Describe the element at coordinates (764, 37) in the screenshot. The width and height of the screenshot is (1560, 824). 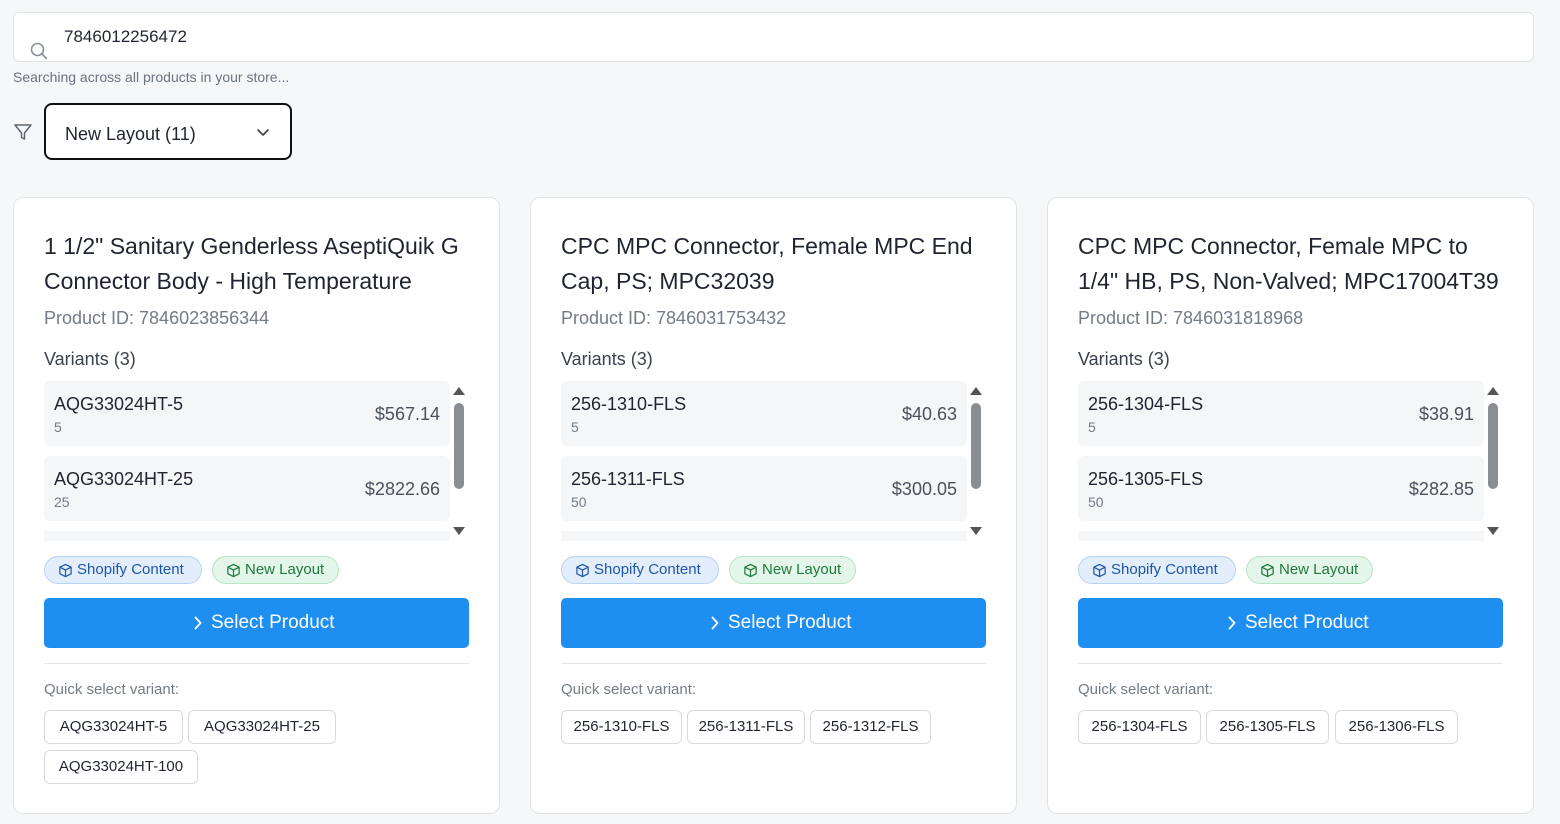
I see `search-input` at that location.